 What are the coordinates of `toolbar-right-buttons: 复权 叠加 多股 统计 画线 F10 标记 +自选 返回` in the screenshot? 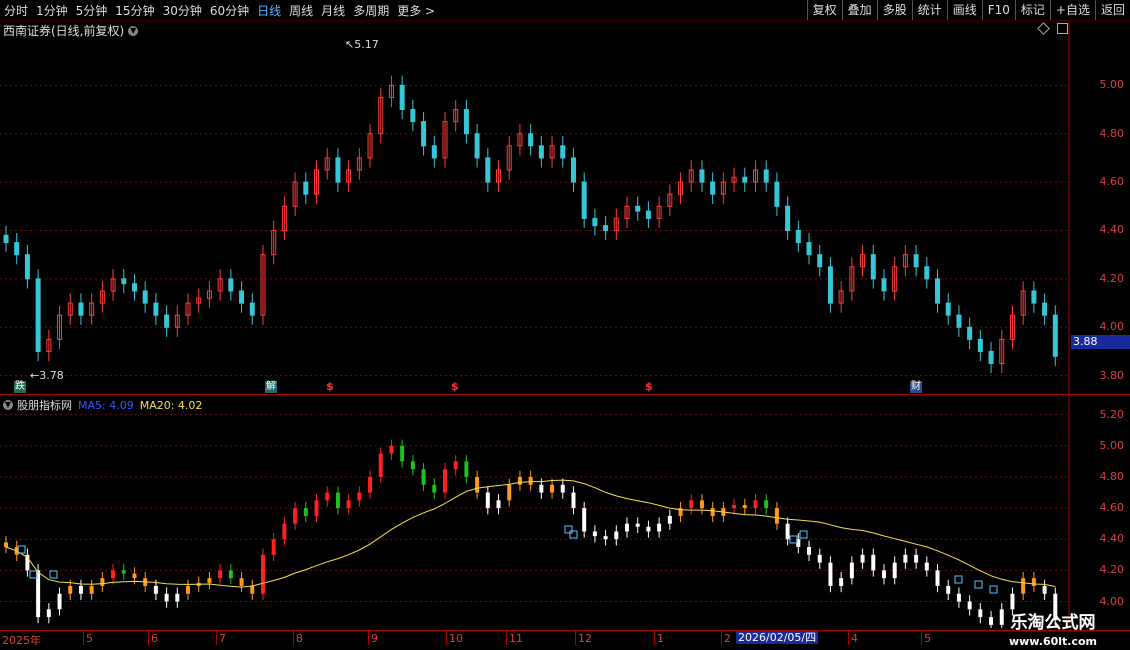 It's located at (968, 10).